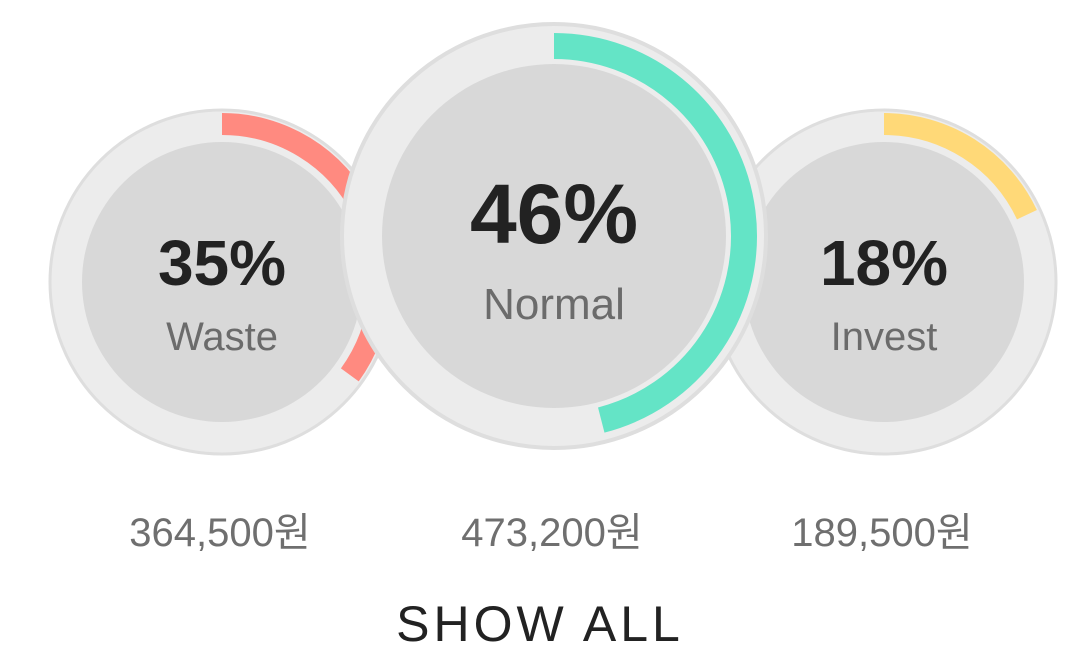 Image resolution: width=1080 pixels, height=666 pixels. Describe the element at coordinates (540, 624) in the screenshot. I see `show-all-button: SHOW ALL` at that location.